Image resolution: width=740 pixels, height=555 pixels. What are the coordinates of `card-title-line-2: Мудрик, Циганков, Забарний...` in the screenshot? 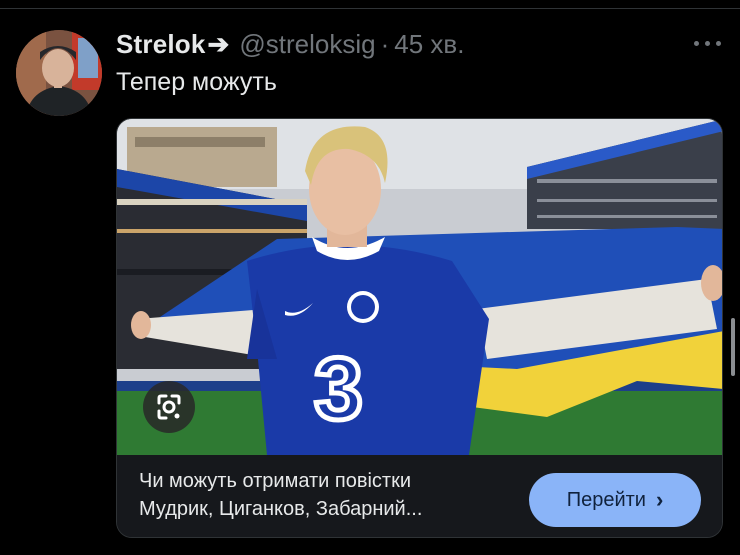 It's located at (281, 509).